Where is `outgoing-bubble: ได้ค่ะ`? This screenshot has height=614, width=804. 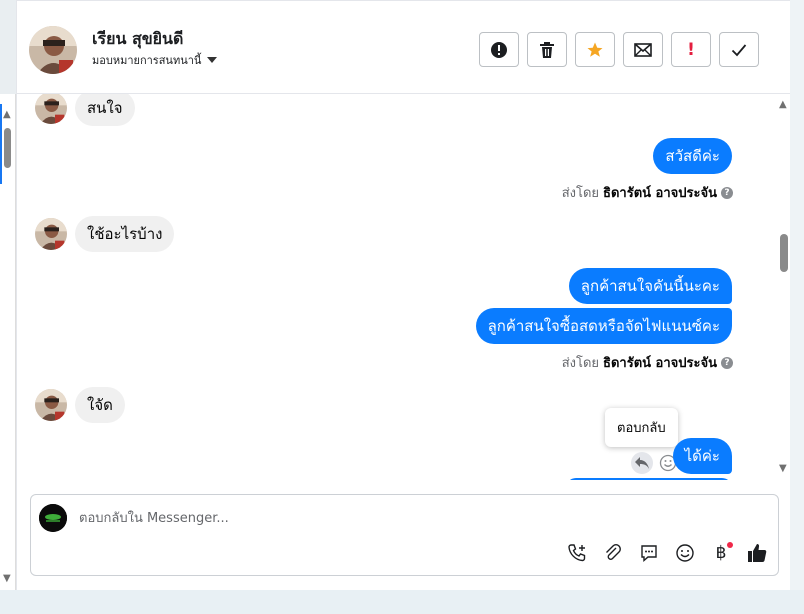
outgoing-bubble: ได้ค่ะ is located at coordinates (702, 456).